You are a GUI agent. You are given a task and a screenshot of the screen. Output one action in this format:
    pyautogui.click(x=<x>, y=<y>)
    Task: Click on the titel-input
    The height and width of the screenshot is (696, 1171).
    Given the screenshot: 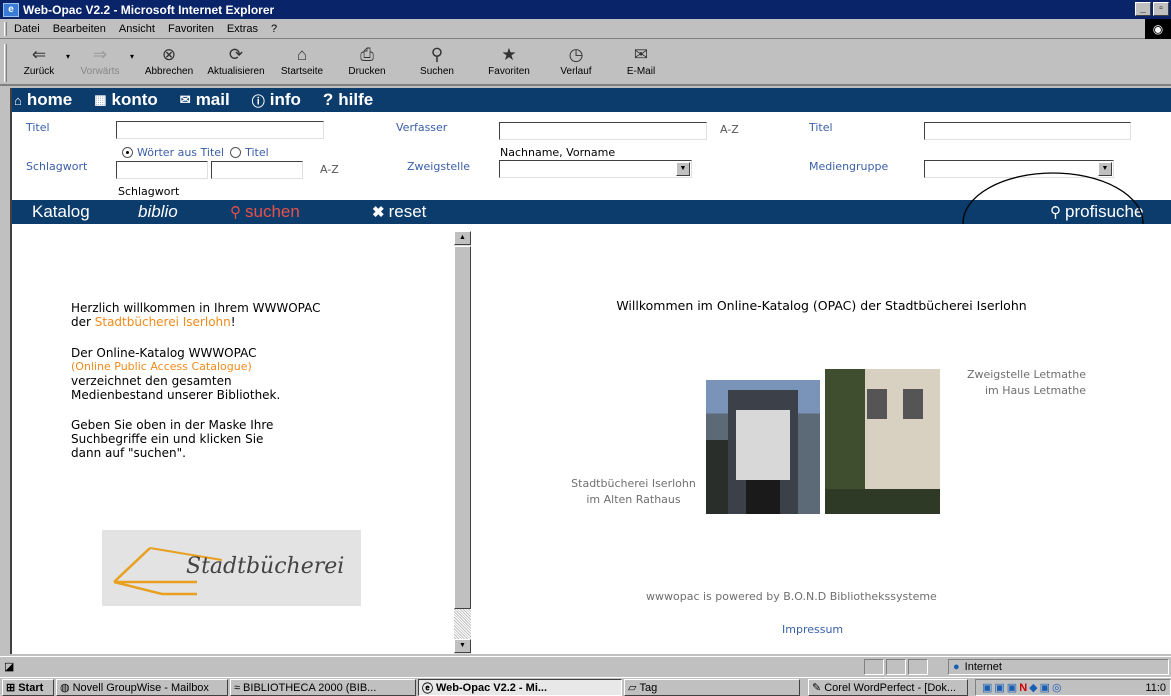 What is the action you would take?
    pyautogui.click(x=220, y=130)
    